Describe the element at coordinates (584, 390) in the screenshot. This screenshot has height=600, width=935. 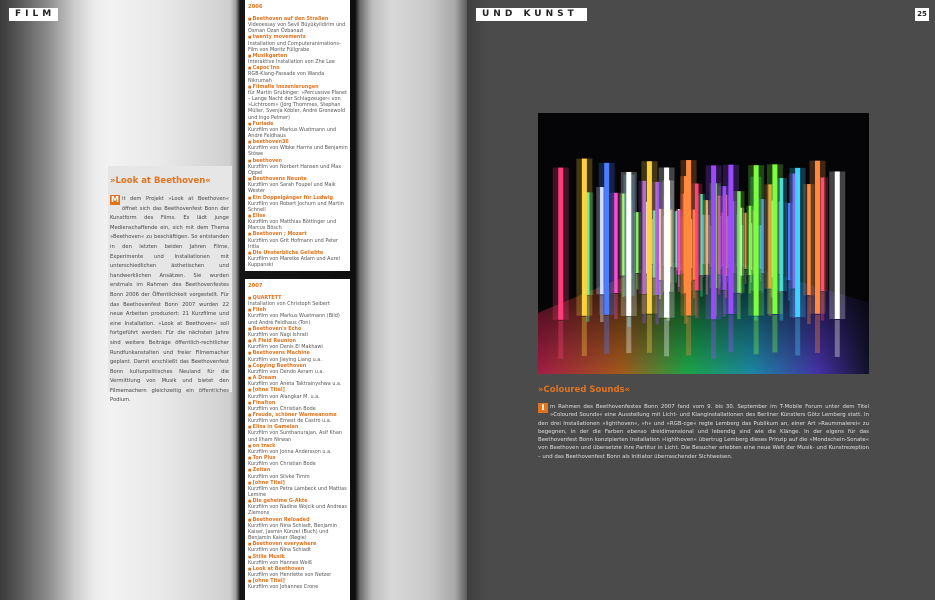
I see `coloured-sounds-title: »Coloured Sounds«` at that location.